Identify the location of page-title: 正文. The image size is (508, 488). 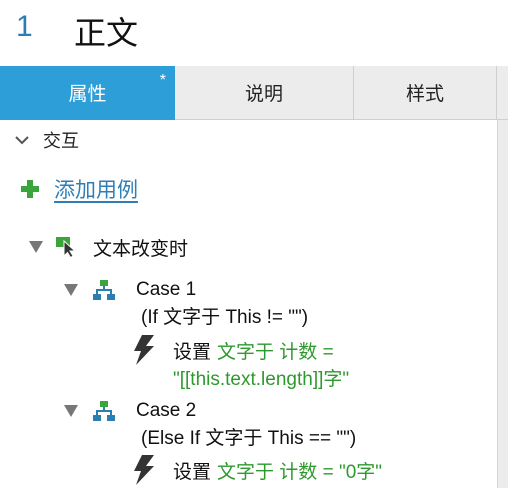
(106, 33).